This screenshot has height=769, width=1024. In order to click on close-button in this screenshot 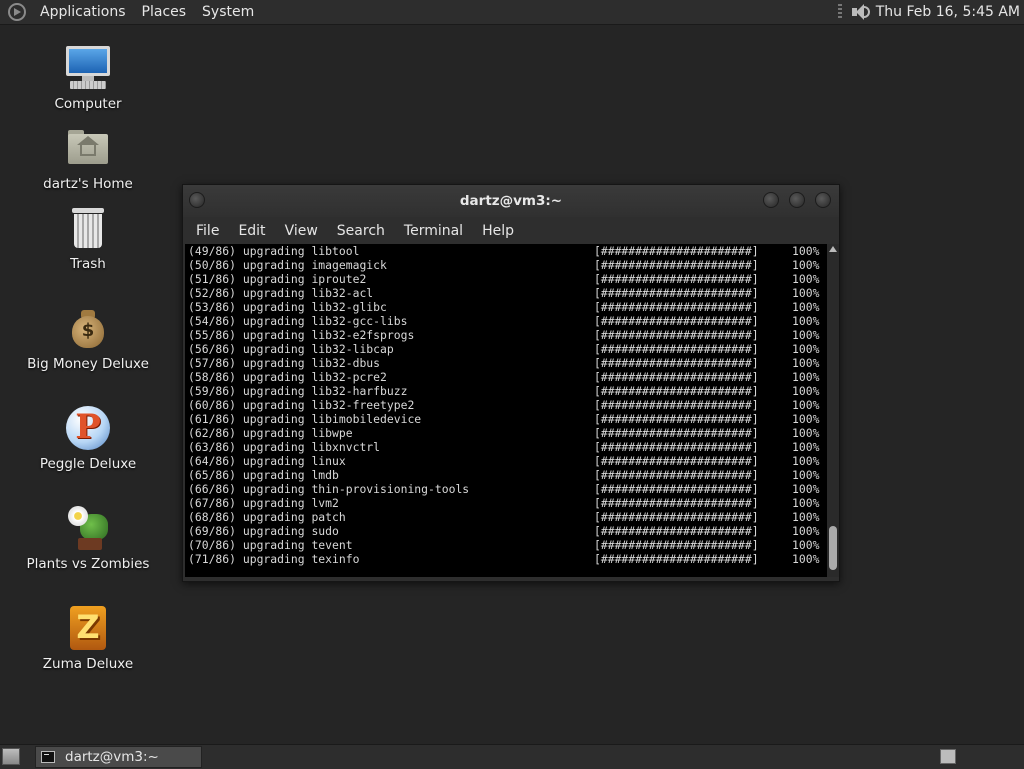, I will do `click(823, 200)`.